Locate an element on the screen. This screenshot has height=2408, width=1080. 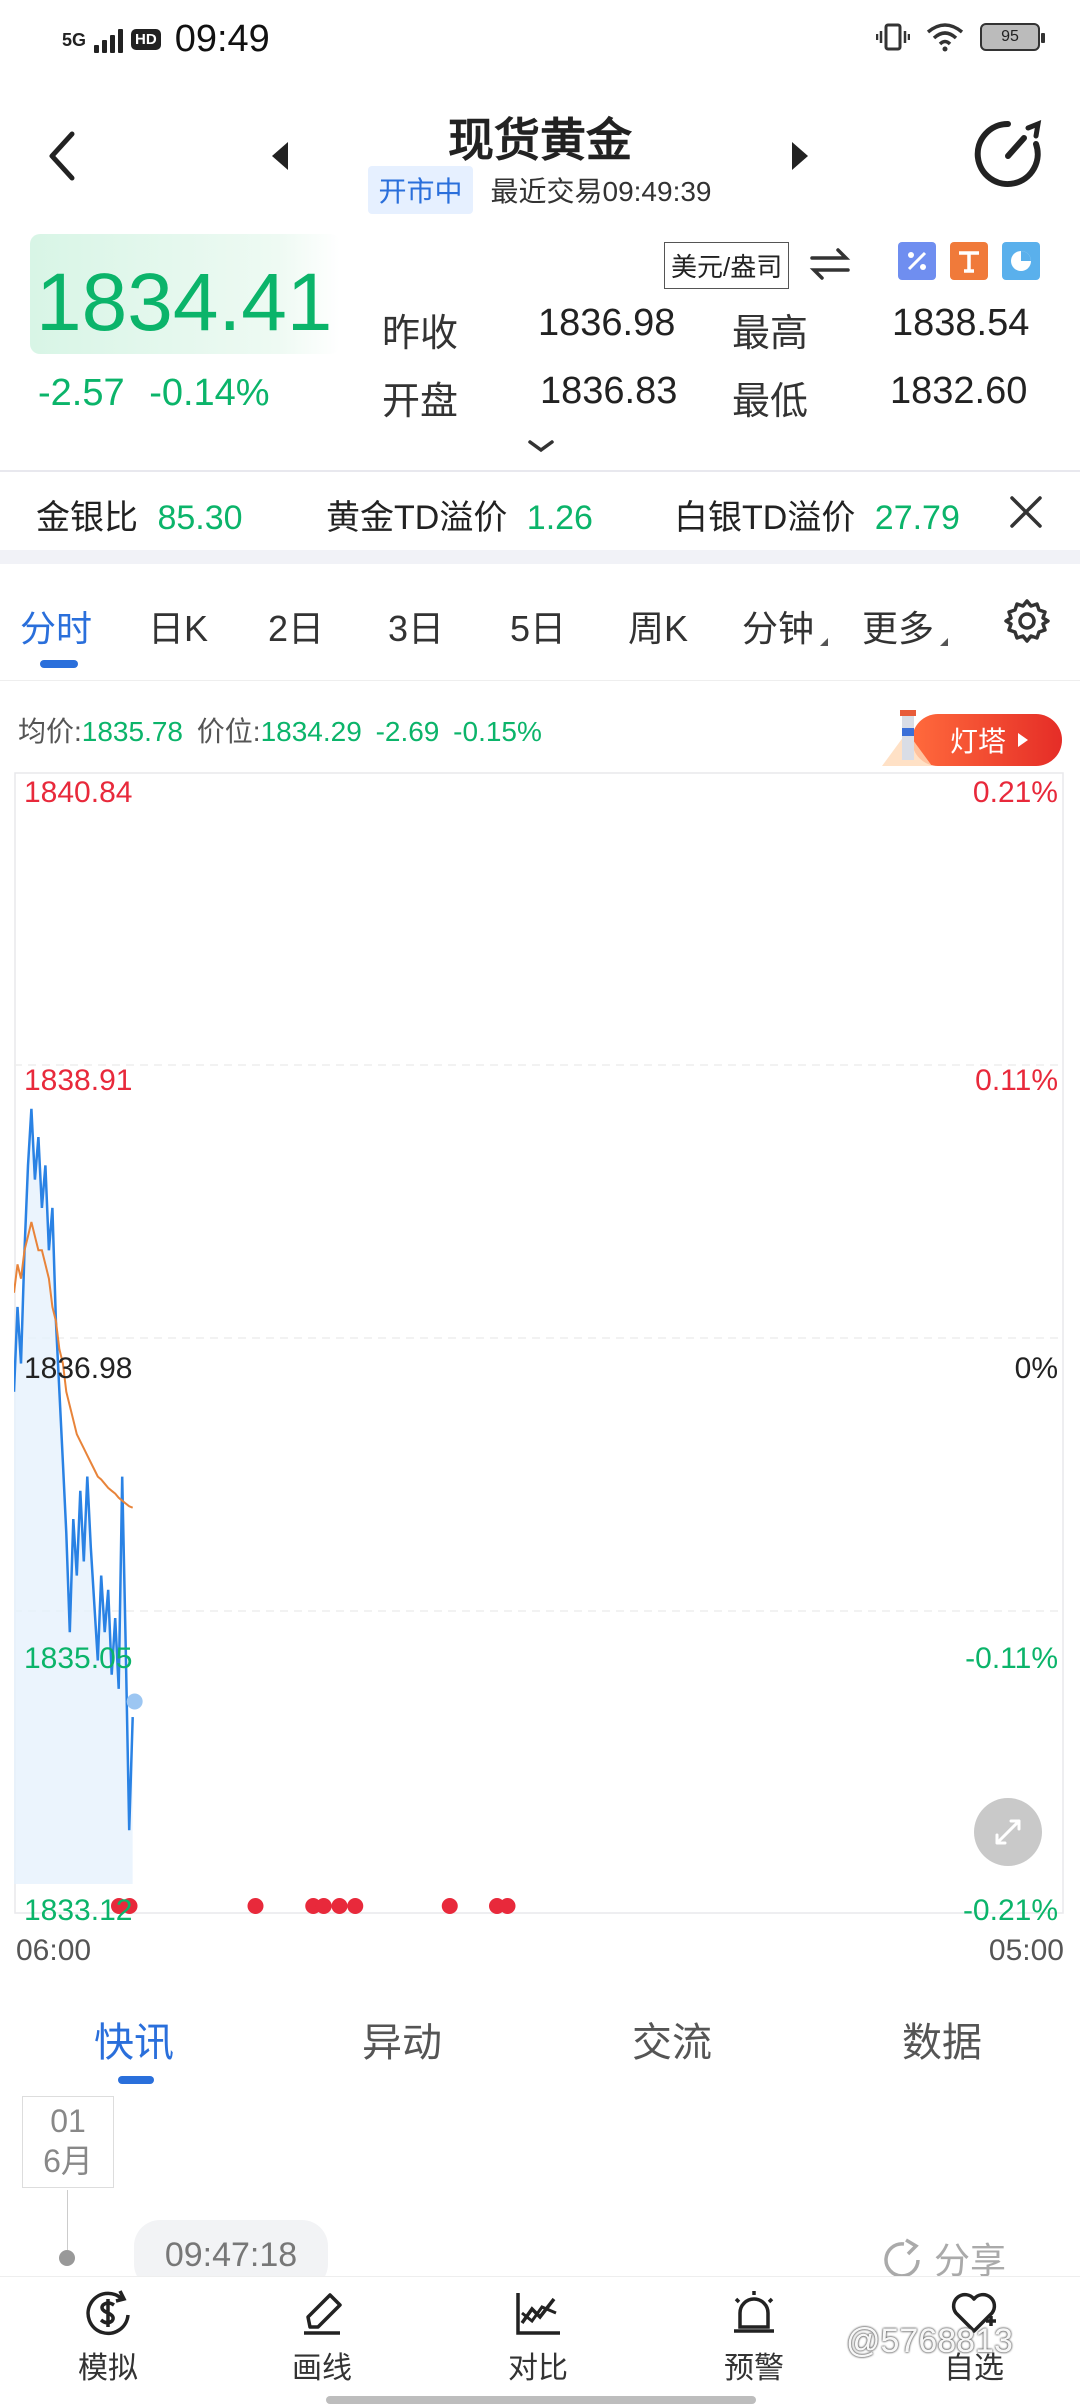
gold-silver-ratio: 金银比 85.30 is located at coordinates (139, 514).